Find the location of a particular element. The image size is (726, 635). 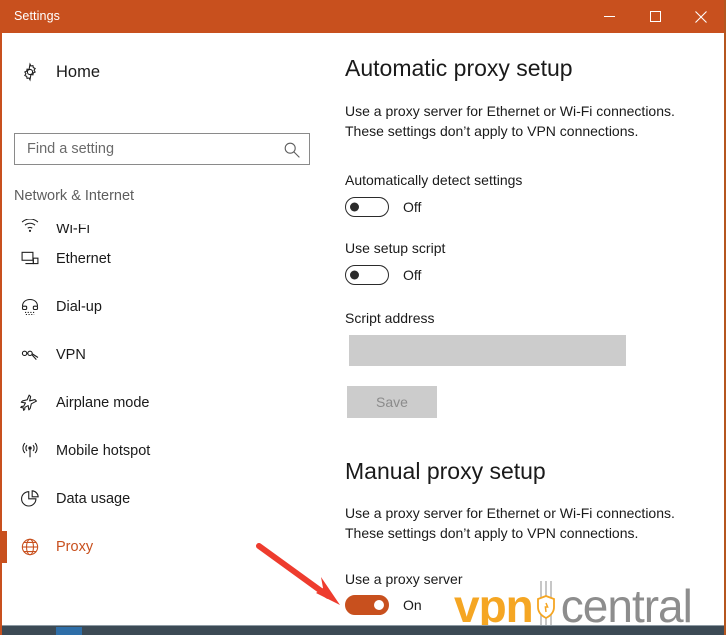

sidebar-item-label: Wi-Fi is located at coordinates (73, 229).